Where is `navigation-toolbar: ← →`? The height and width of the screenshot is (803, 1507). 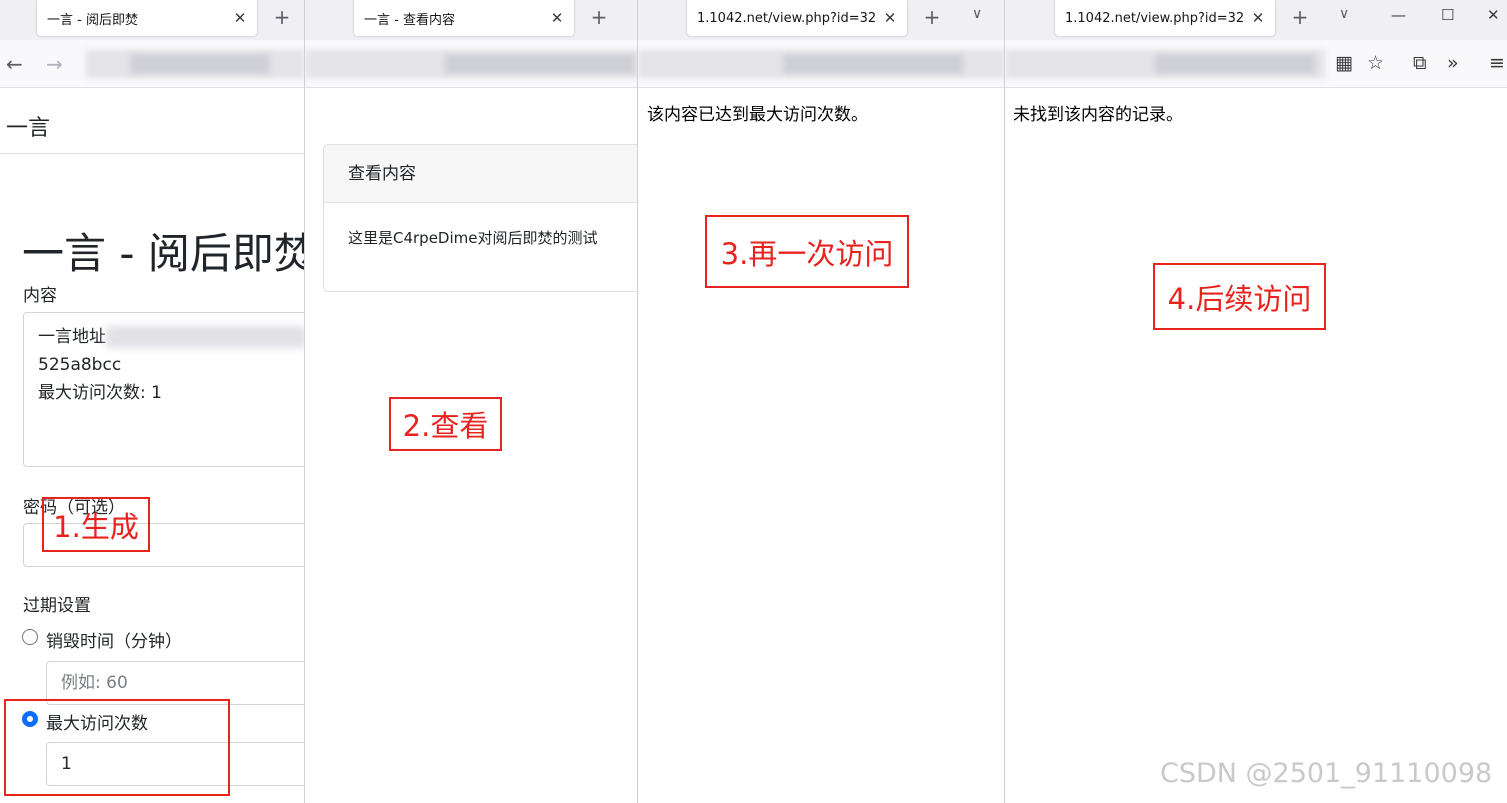 navigation-toolbar: ← → is located at coordinates (152, 64).